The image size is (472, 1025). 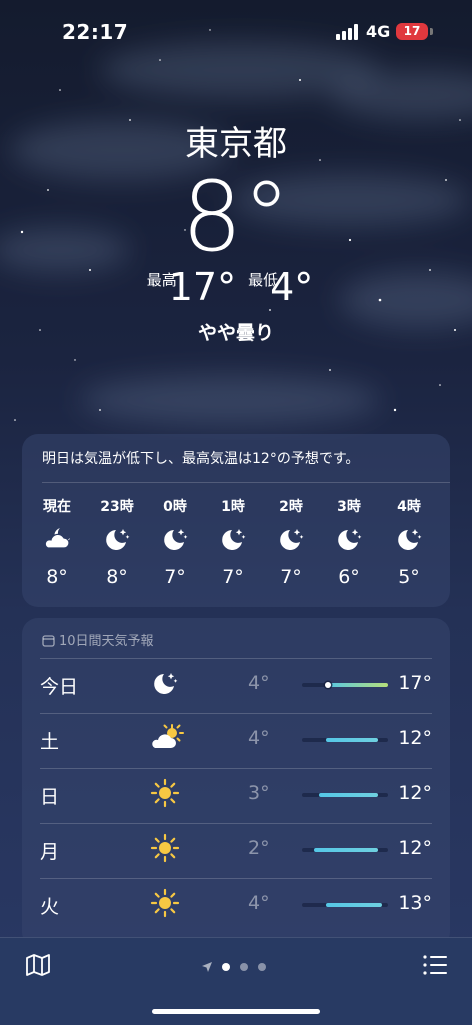 I want to click on hour-label: 2時, so click(x=291, y=507).